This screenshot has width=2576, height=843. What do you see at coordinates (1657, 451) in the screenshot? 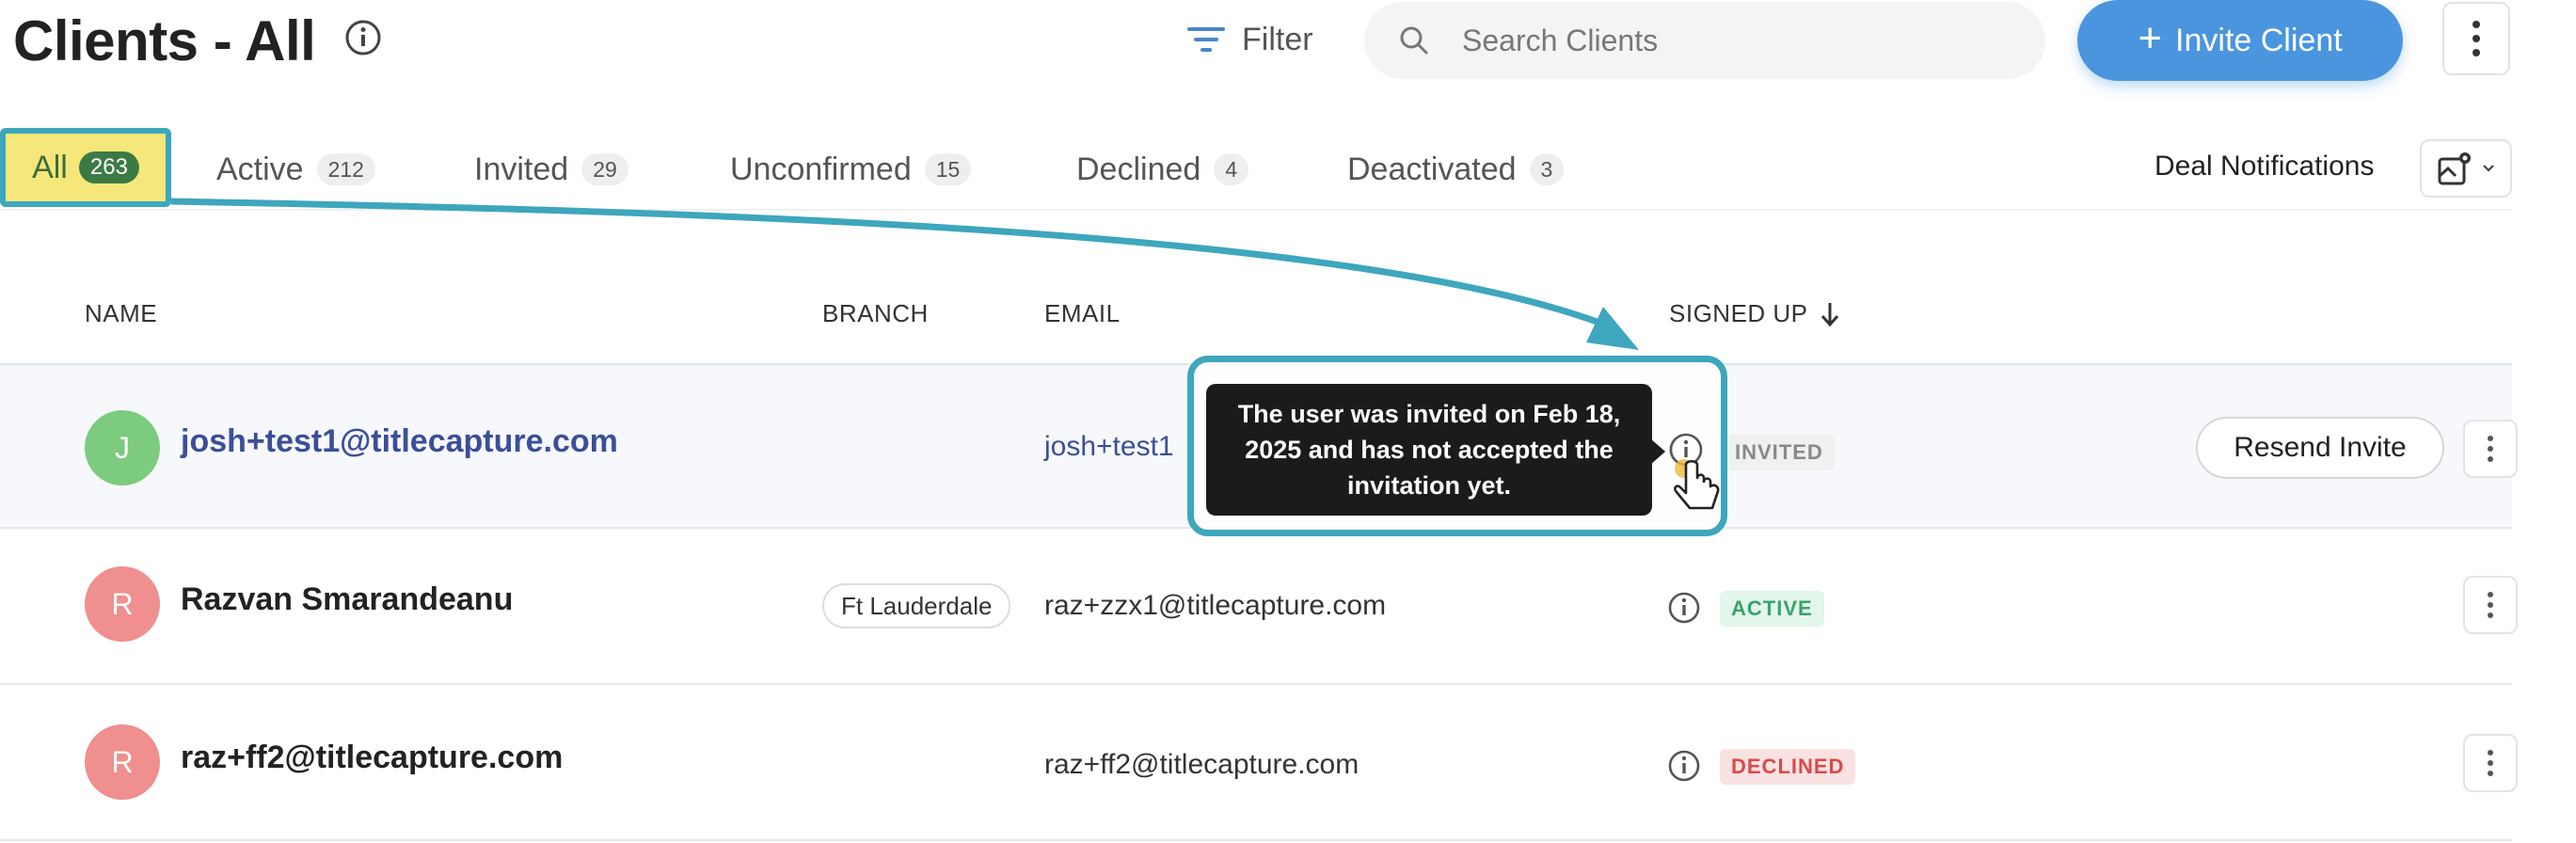
I see `tooltip-arrow` at bounding box center [1657, 451].